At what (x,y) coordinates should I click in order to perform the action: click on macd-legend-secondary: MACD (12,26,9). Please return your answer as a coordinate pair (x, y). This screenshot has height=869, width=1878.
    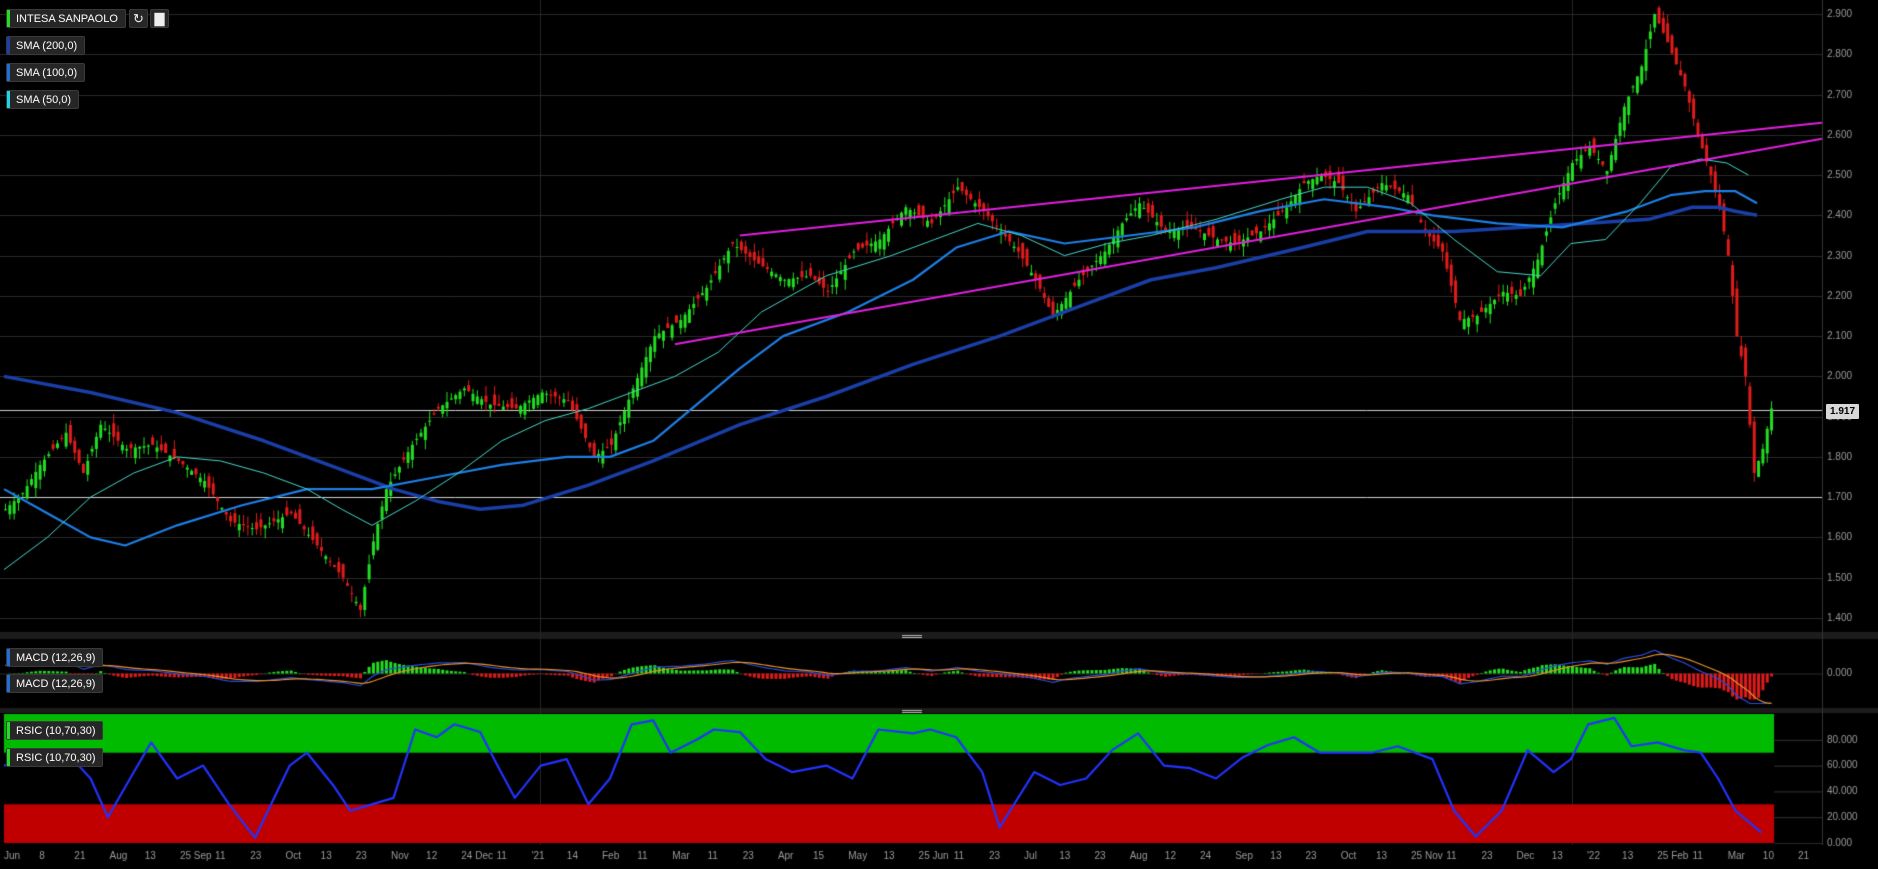
    Looking at the image, I should click on (55, 683).